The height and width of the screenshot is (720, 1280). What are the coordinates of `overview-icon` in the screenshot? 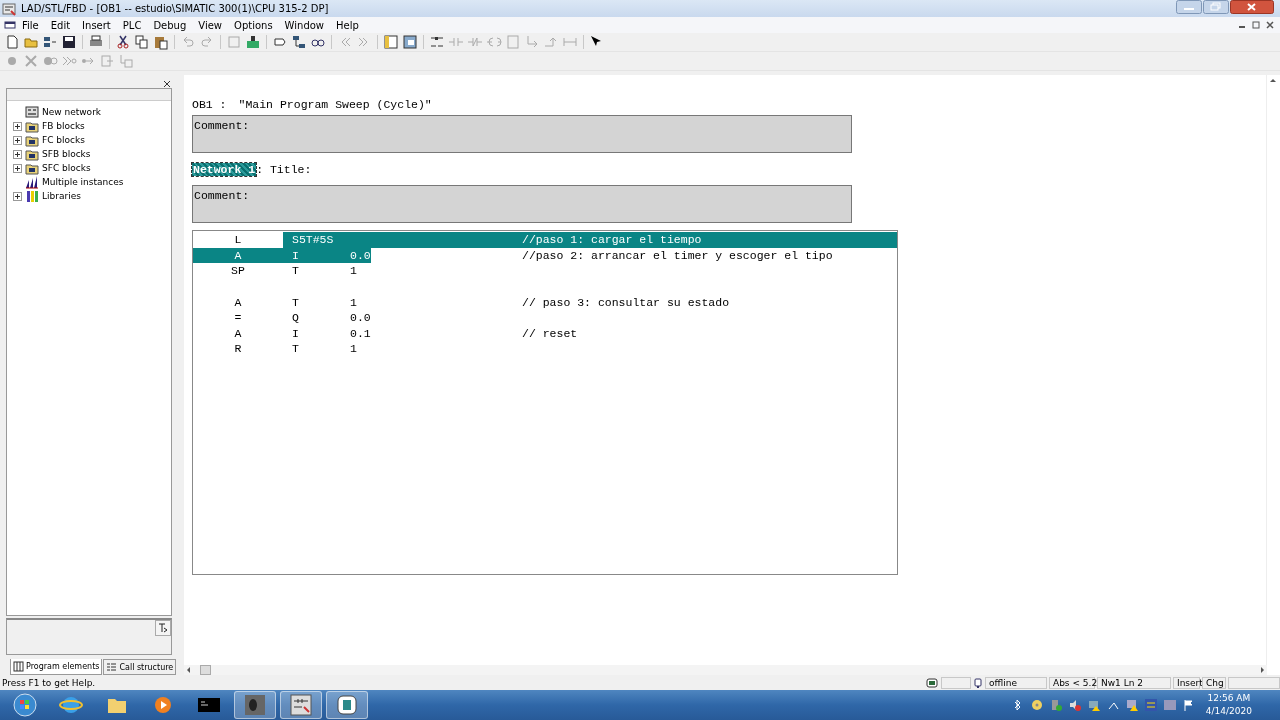 It's located at (391, 42).